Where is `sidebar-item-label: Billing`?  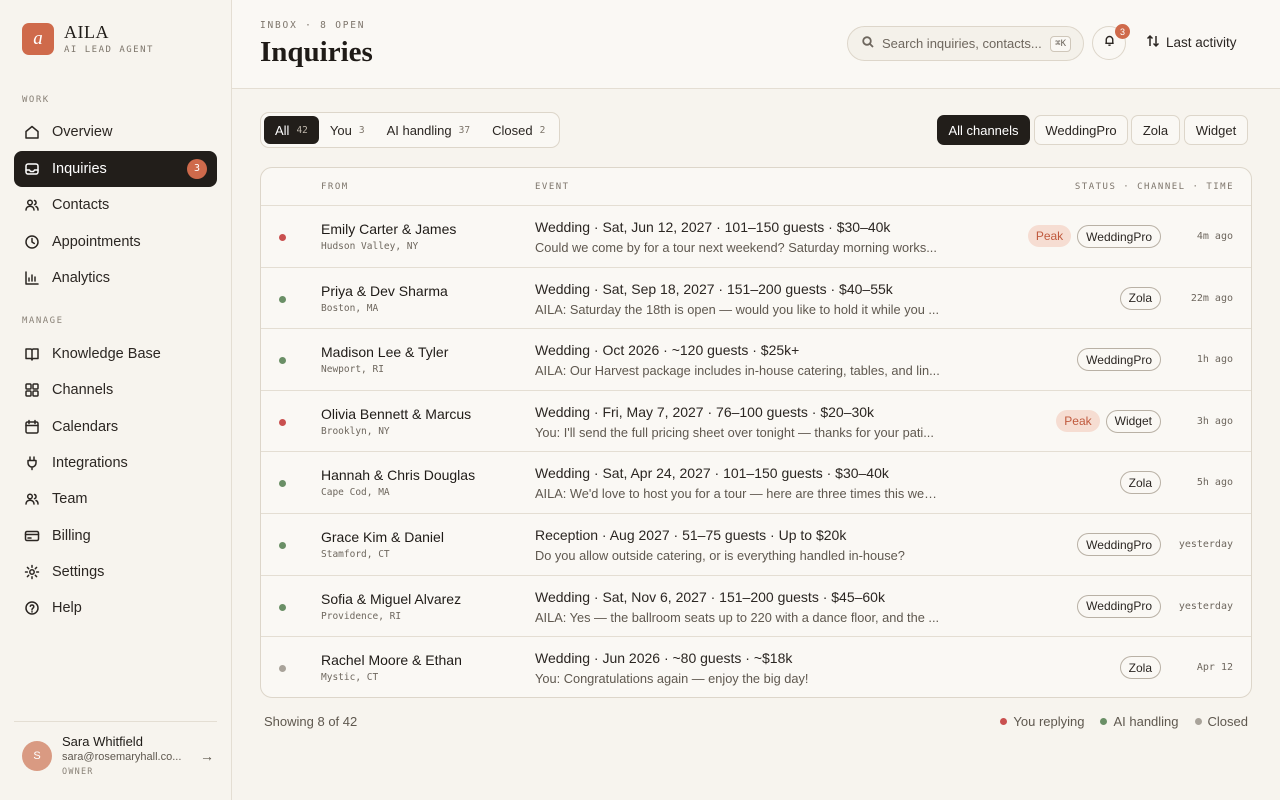 sidebar-item-label: Billing is located at coordinates (71, 535).